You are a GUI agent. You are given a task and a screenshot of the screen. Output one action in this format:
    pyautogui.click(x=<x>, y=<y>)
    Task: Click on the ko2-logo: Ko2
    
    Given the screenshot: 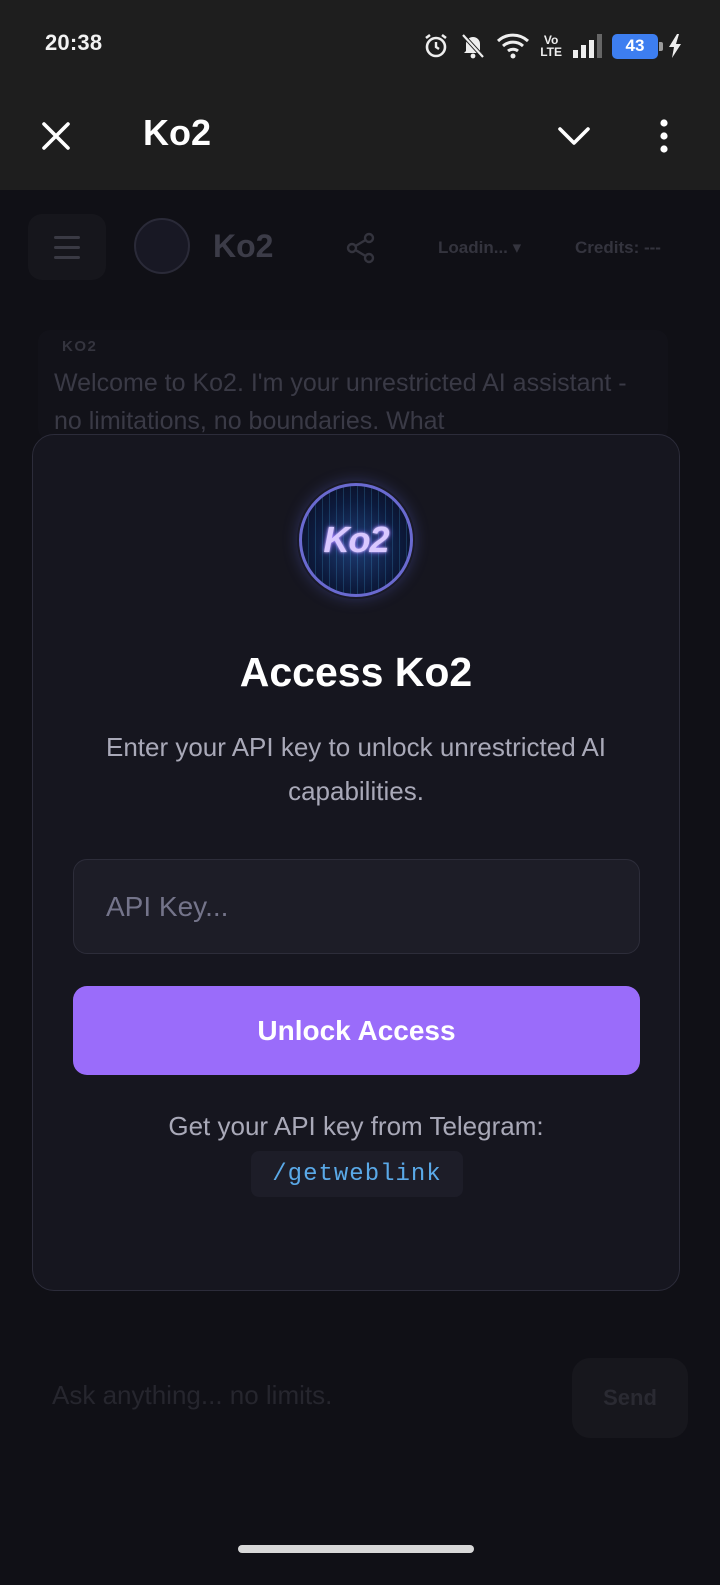 What is the action you would take?
    pyautogui.click(x=356, y=540)
    